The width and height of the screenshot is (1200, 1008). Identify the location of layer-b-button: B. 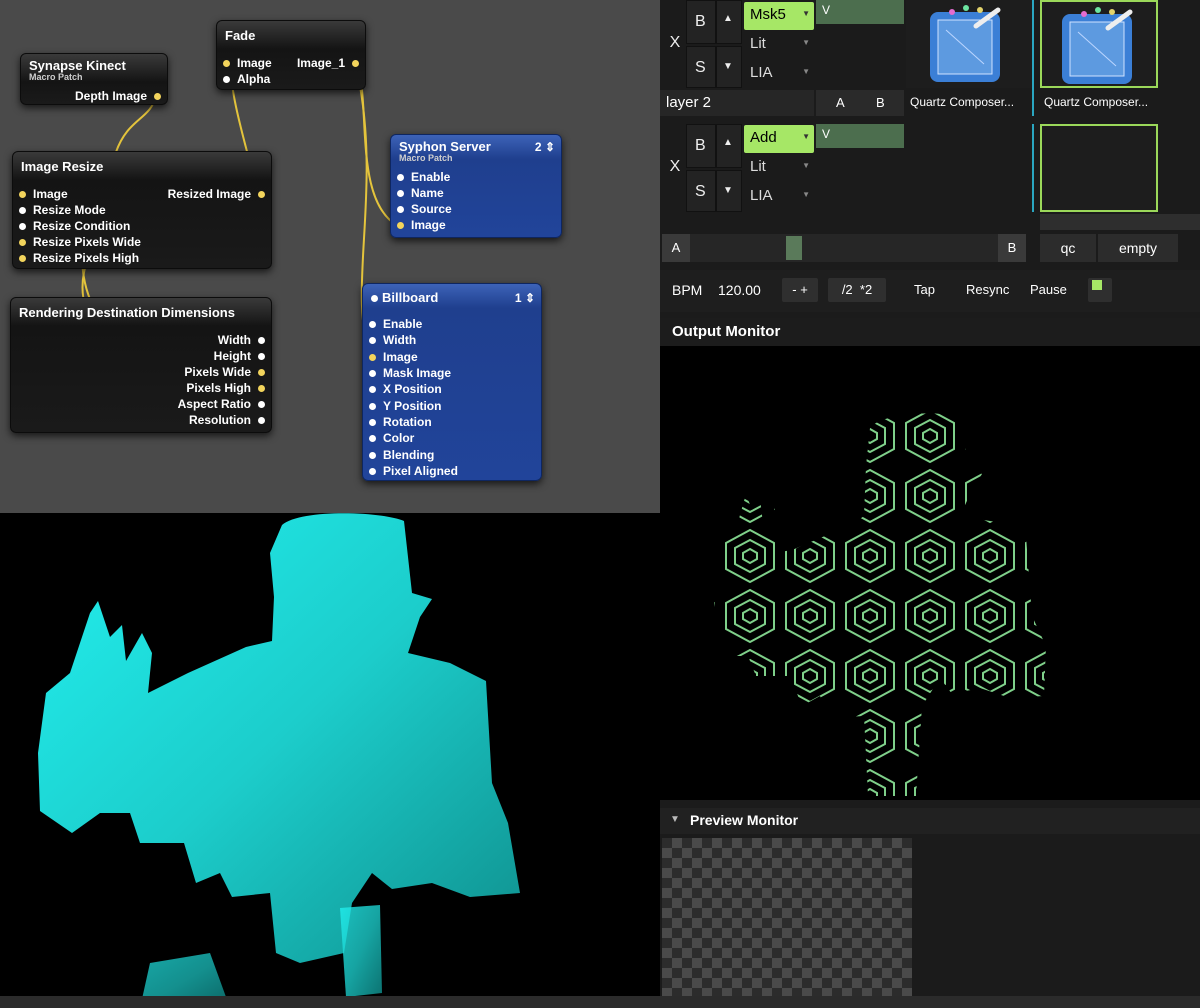
(701, 146).